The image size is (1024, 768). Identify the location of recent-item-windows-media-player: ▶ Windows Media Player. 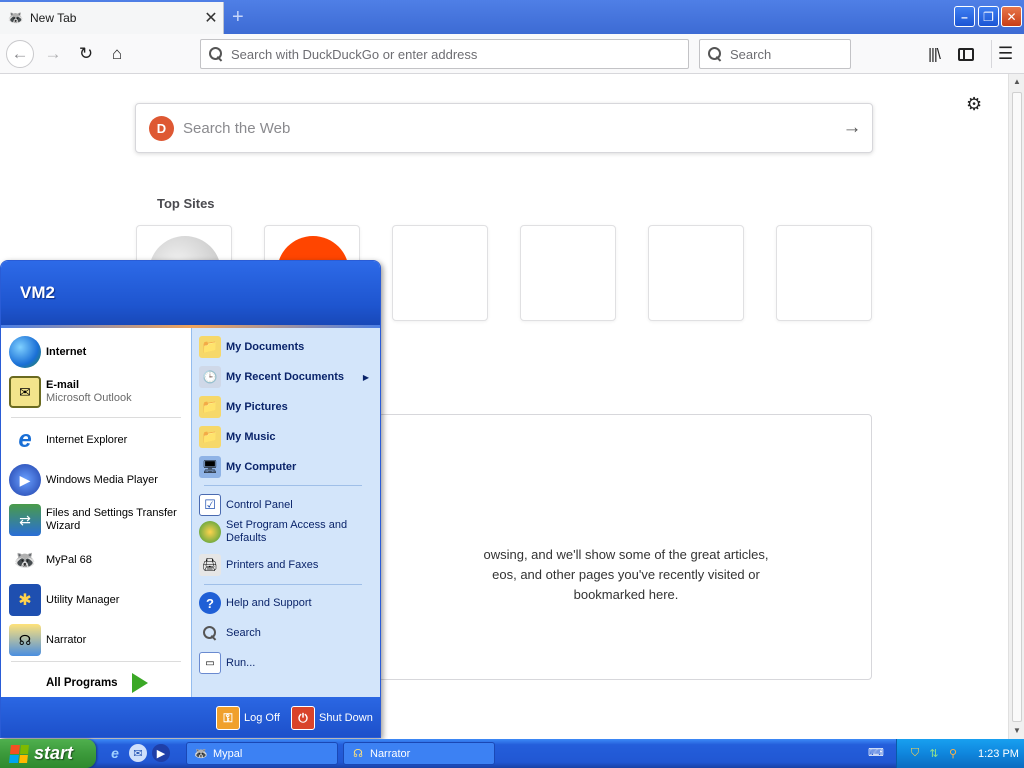
(98, 480).